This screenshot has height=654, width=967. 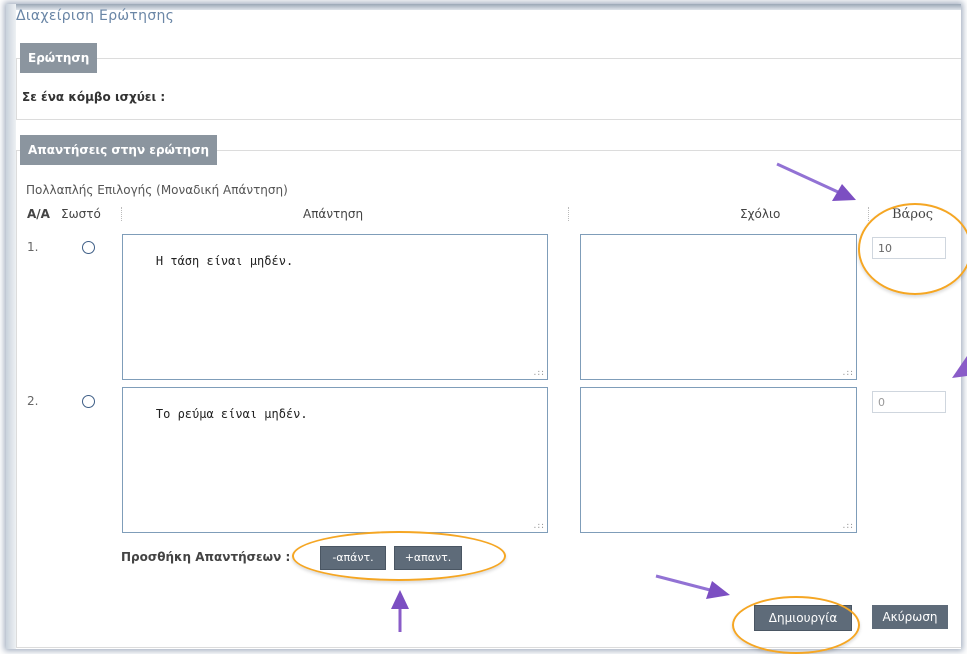 I want to click on weight-input: 0, so click(x=909, y=402).